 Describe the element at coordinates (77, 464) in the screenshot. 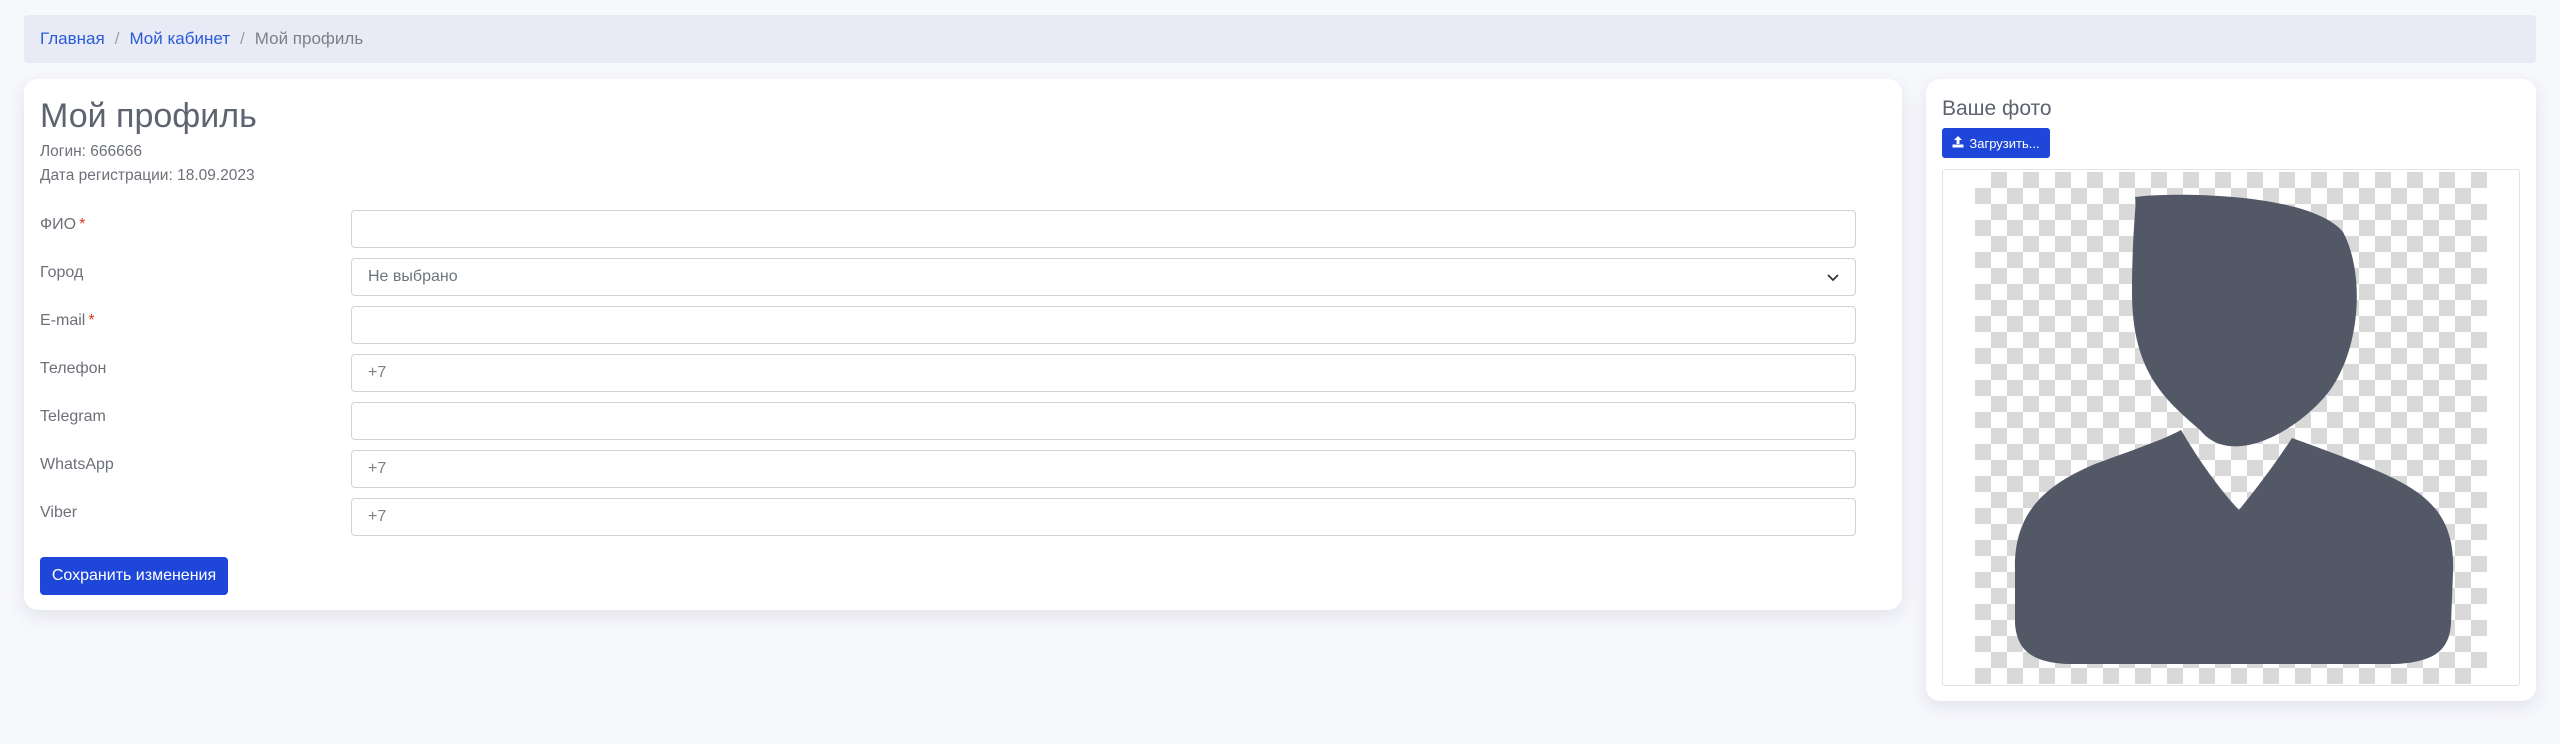

I see `whatsapp-label: WhatsApp` at that location.